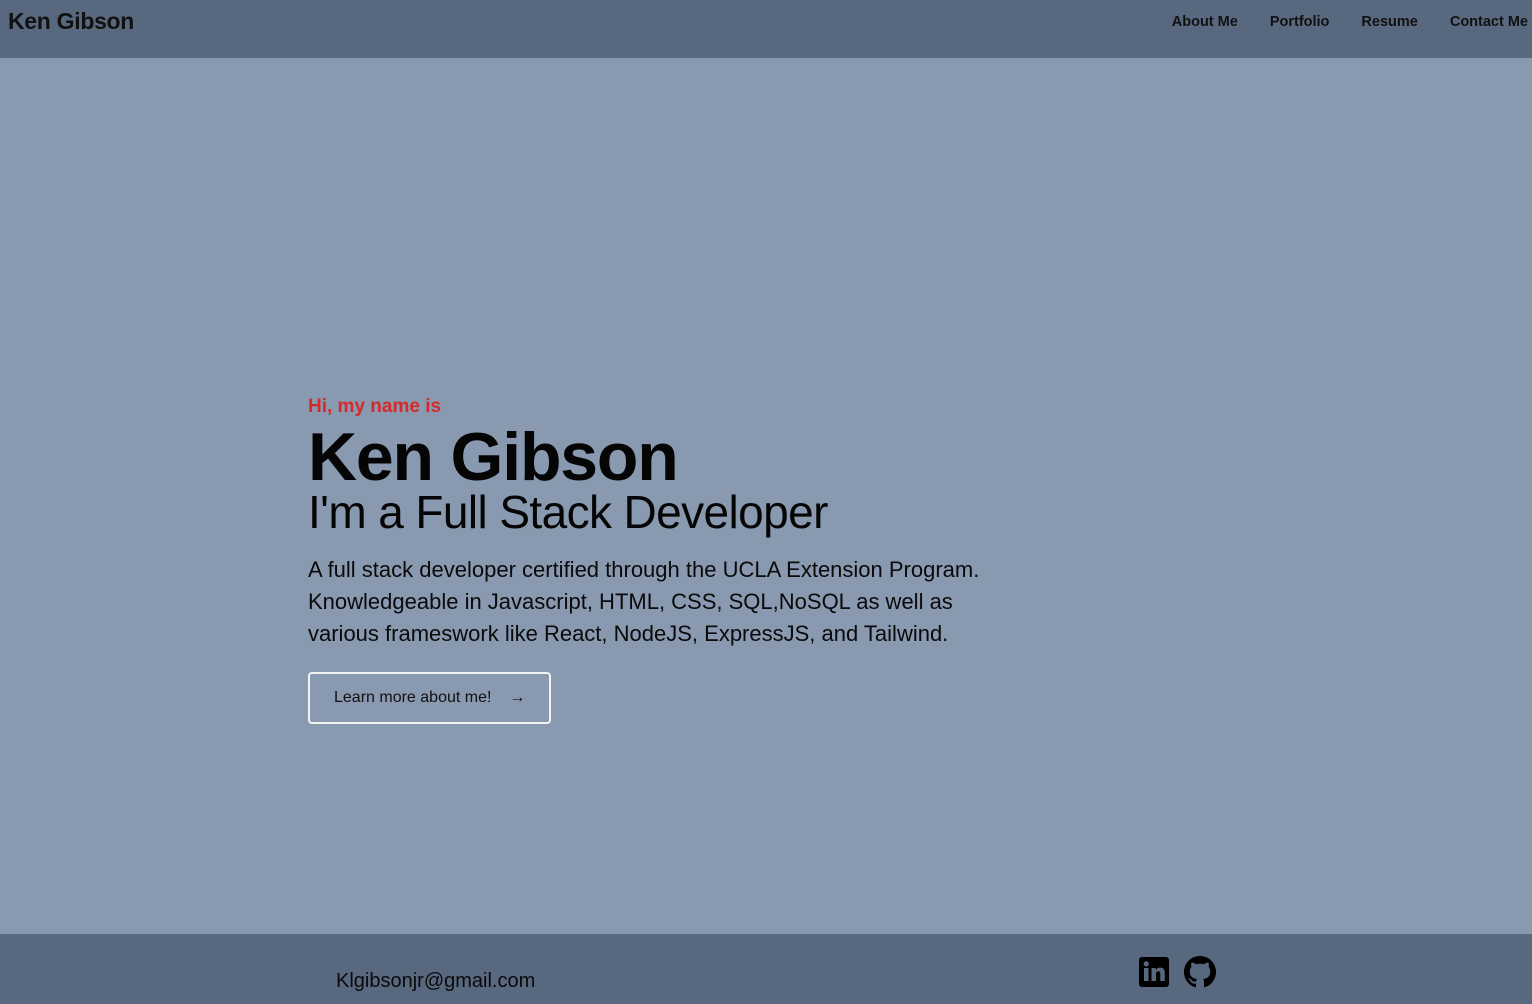 Image resolution: width=1532 pixels, height=1004 pixels. Describe the element at coordinates (1481, 22) in the screenshot. I see `nav-link-contact: Contact Me` at that location.